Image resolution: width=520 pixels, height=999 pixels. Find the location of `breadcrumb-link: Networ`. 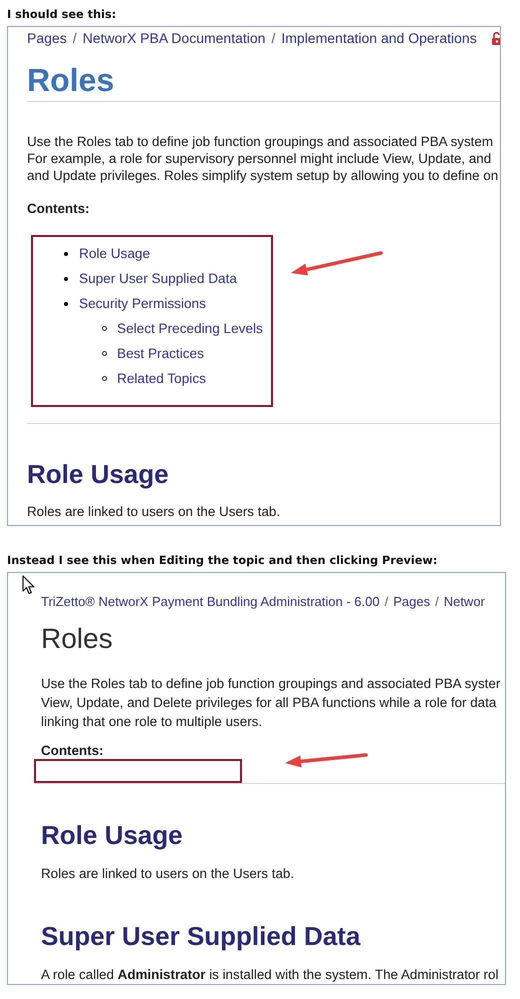

breadcrumb-link: Networ is located at coordinates (464, 602).